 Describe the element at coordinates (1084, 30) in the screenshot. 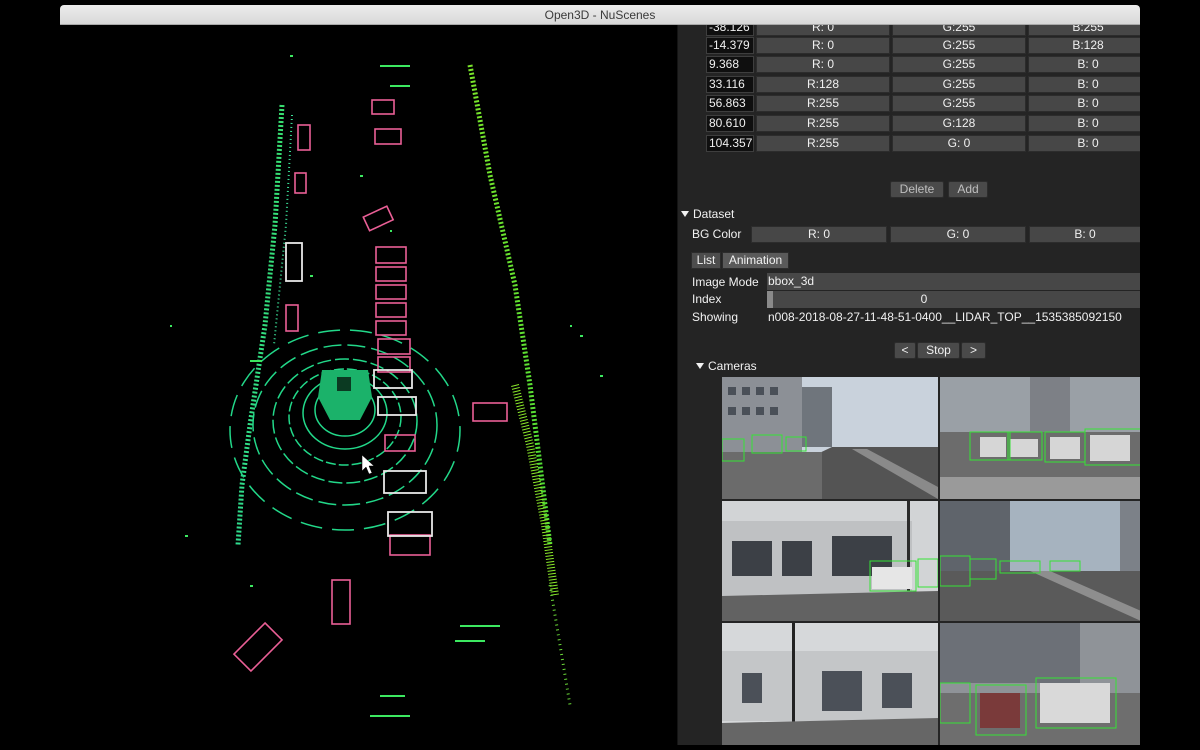

I see `colormap-blue-field: B:255` at that location.